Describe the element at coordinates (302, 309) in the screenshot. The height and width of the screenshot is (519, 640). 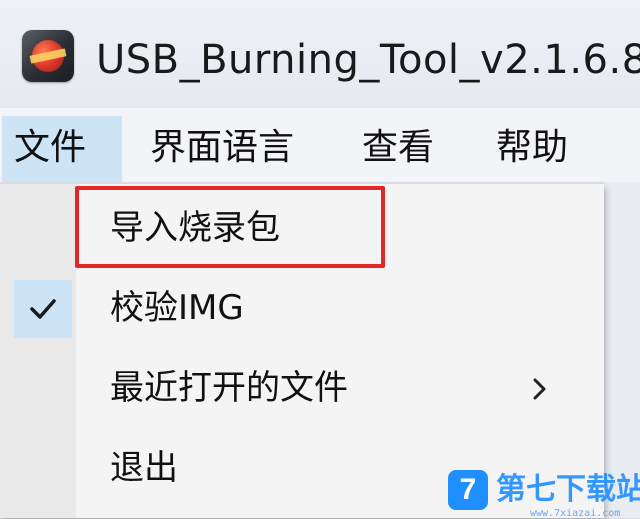
I see `menu-item-verify-img: 校验IMG` at that location.